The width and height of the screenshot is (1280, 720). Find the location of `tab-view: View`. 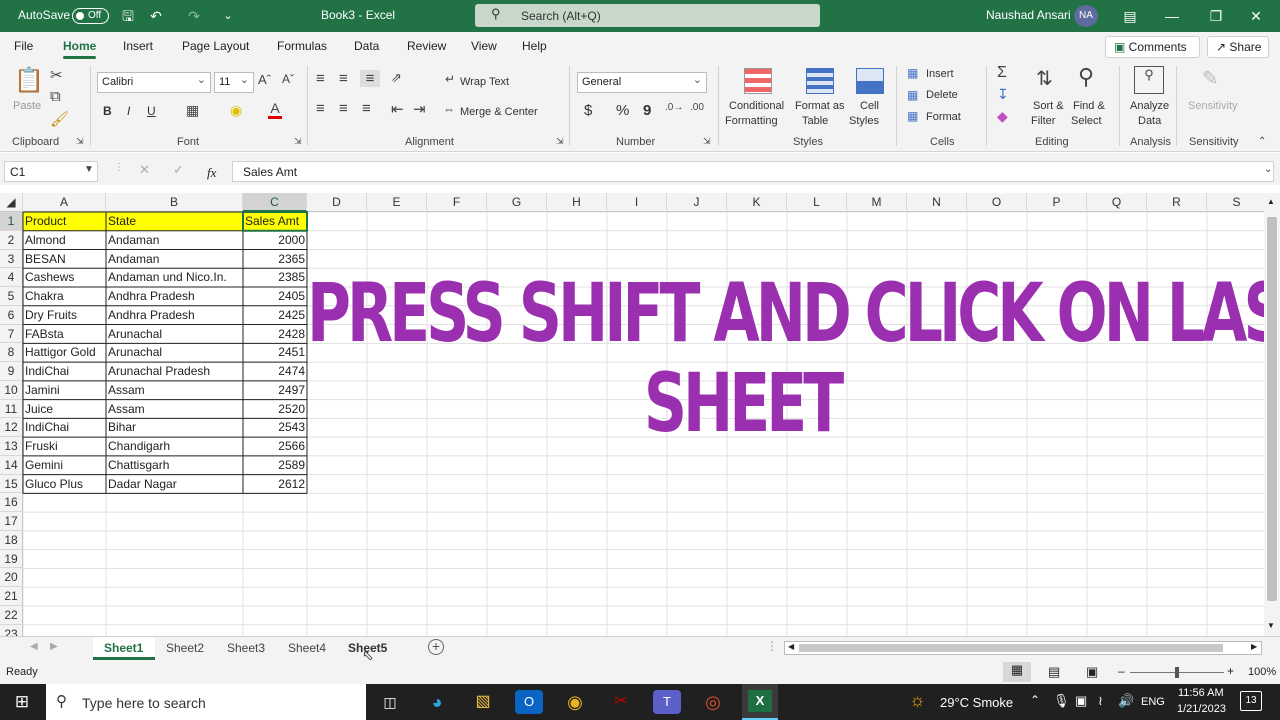

tab-view: View is located at coordinates (484, 46).